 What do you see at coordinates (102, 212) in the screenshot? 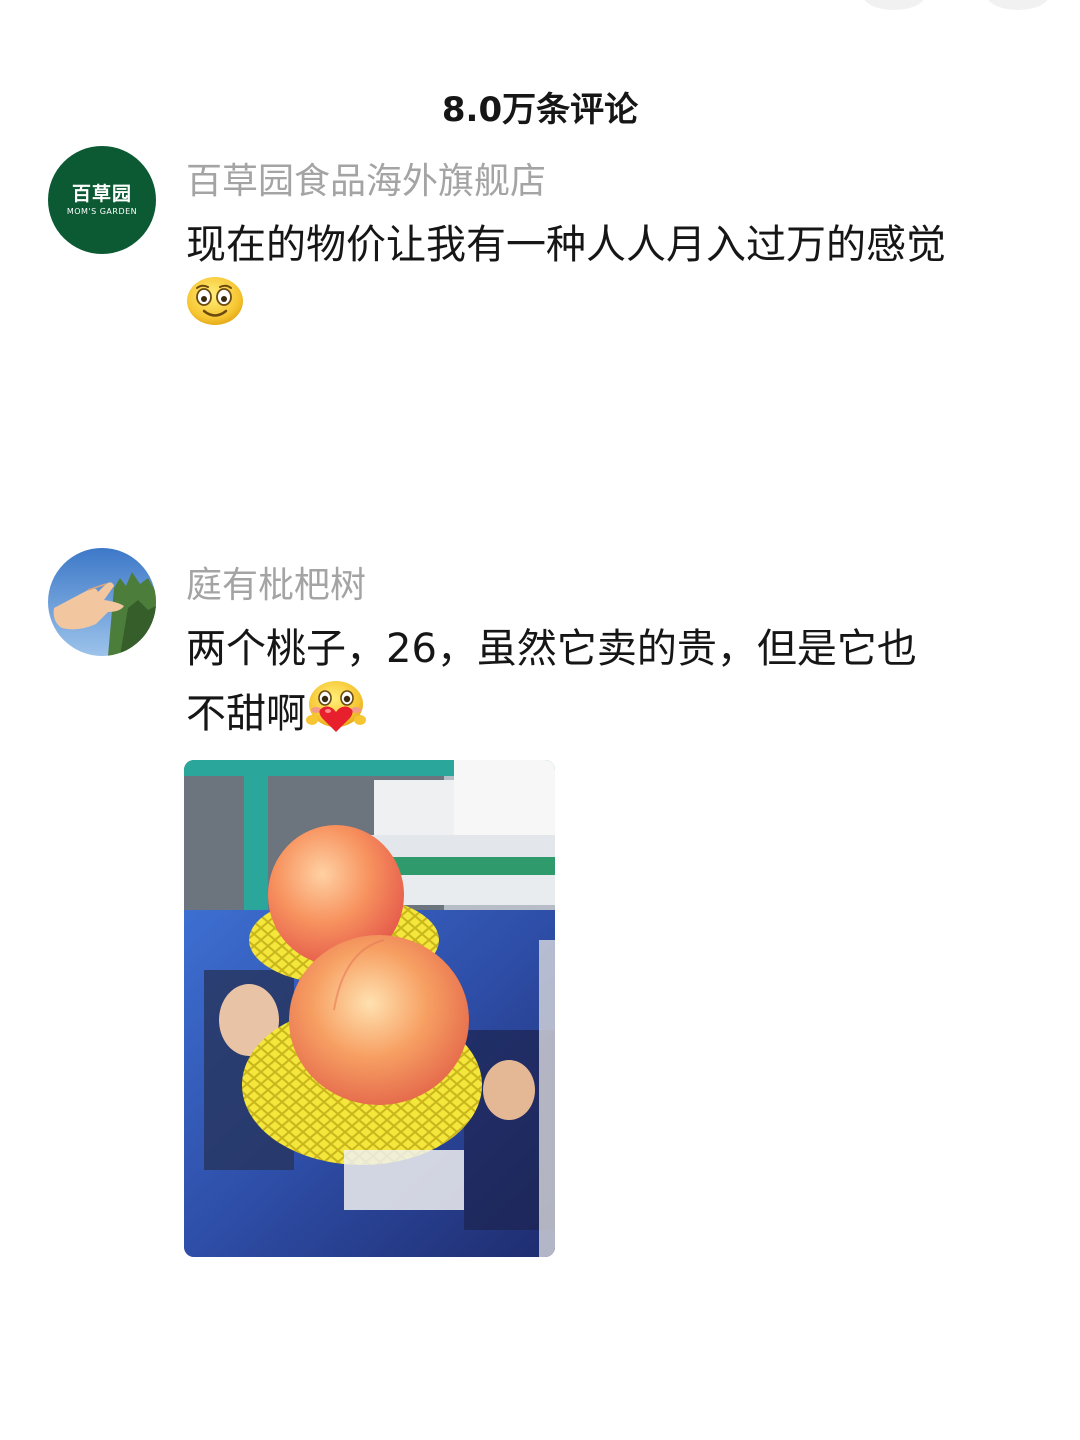
I see `brand-logo-en: MOM'S GARDEN` at bounding box center [102, 212].